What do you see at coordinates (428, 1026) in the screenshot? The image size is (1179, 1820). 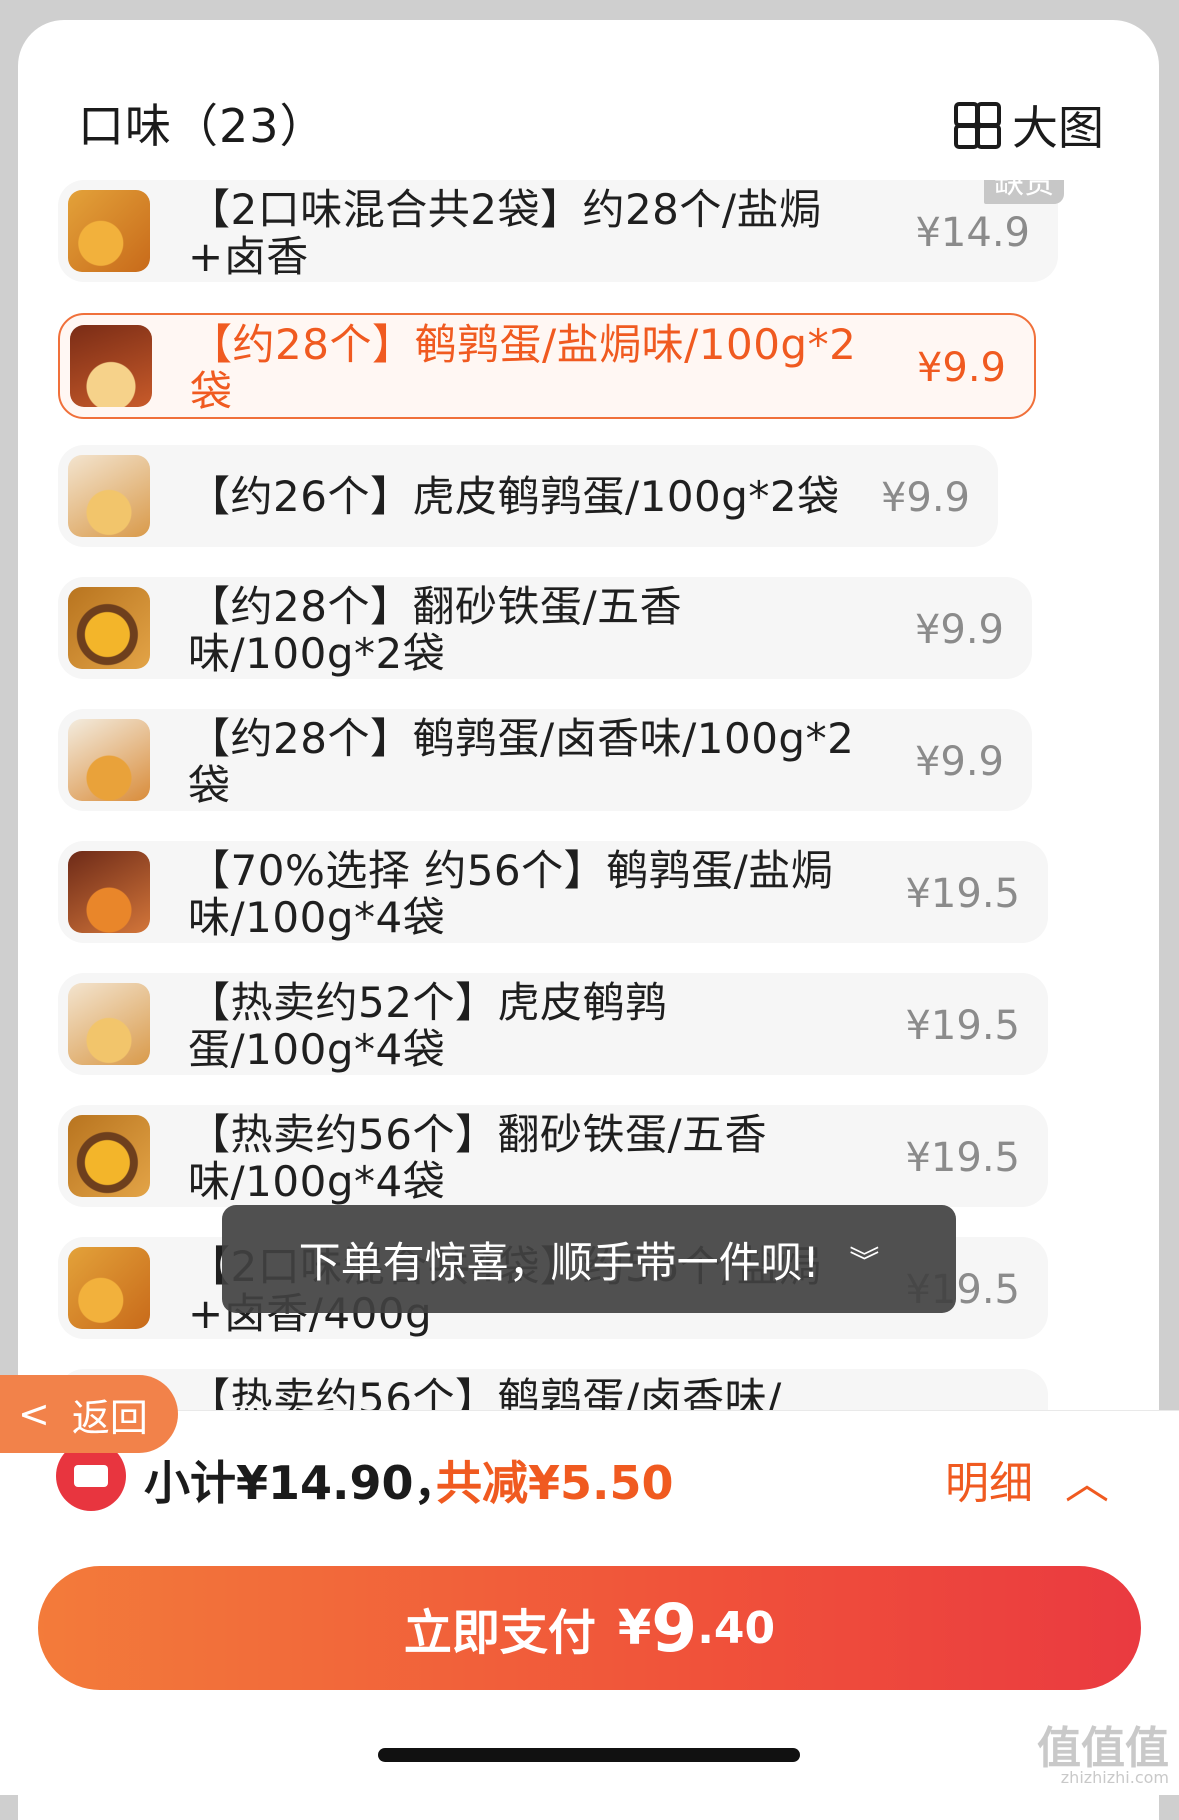 I see `flavor-option-label: 【热卖约52个】虎皮鹌鹑蛋/100g*4袋` at bounding box center [428, 1026].